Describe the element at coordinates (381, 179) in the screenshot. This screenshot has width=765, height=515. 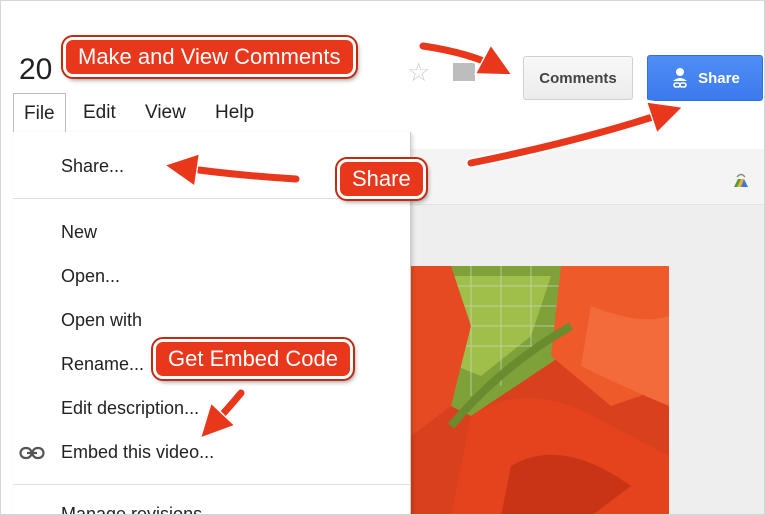
I see `callout-share: Share` at that location.